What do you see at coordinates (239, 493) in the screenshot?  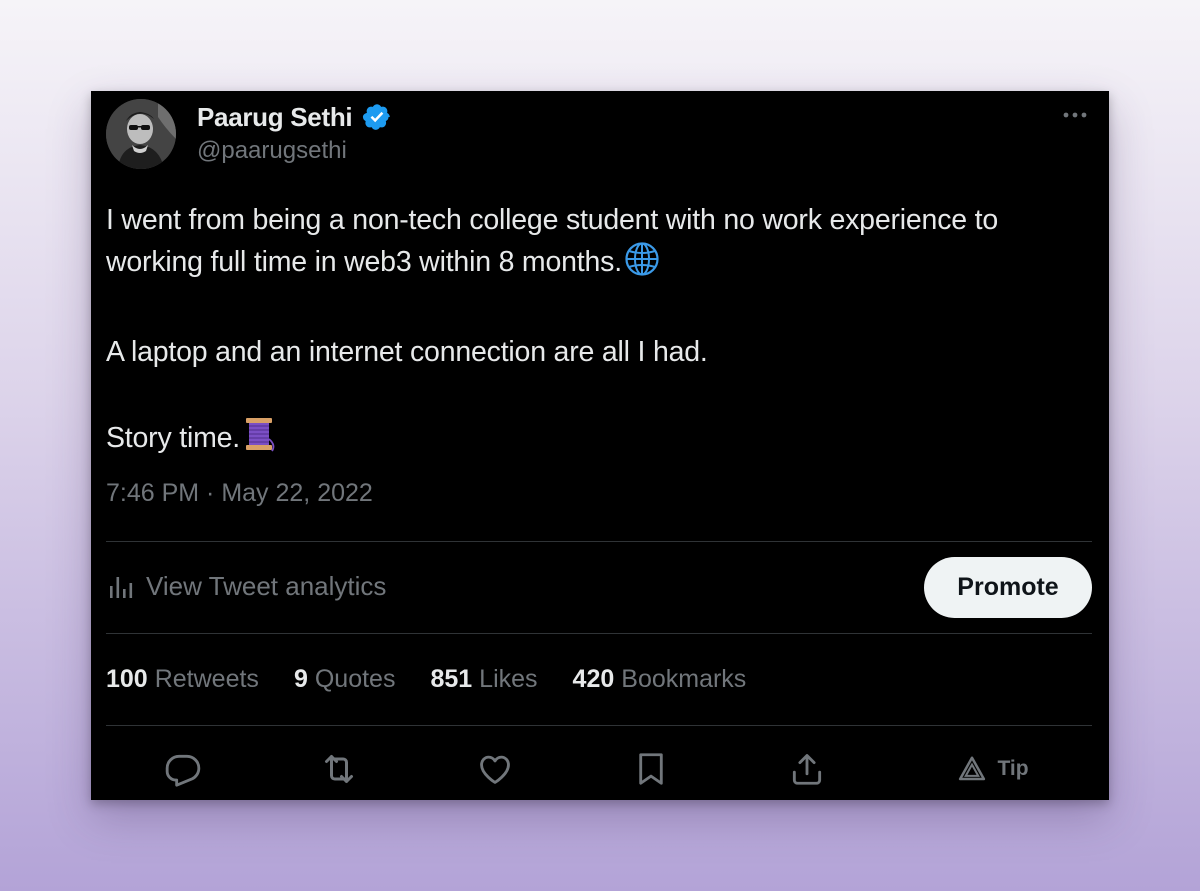 I see `tweet-timestamp: 7:46 PM · May 22, 2022` at bounding box center [239, 493].